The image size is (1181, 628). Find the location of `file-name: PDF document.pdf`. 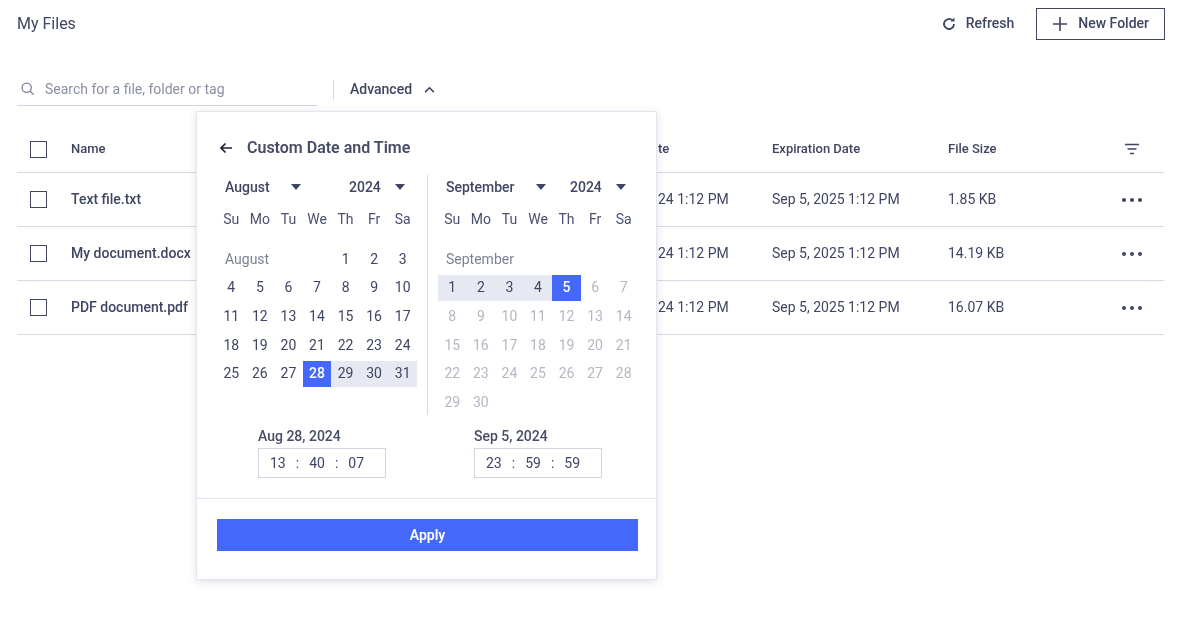

file-name: PDF document.pdf is located at coordinates (129, 307).